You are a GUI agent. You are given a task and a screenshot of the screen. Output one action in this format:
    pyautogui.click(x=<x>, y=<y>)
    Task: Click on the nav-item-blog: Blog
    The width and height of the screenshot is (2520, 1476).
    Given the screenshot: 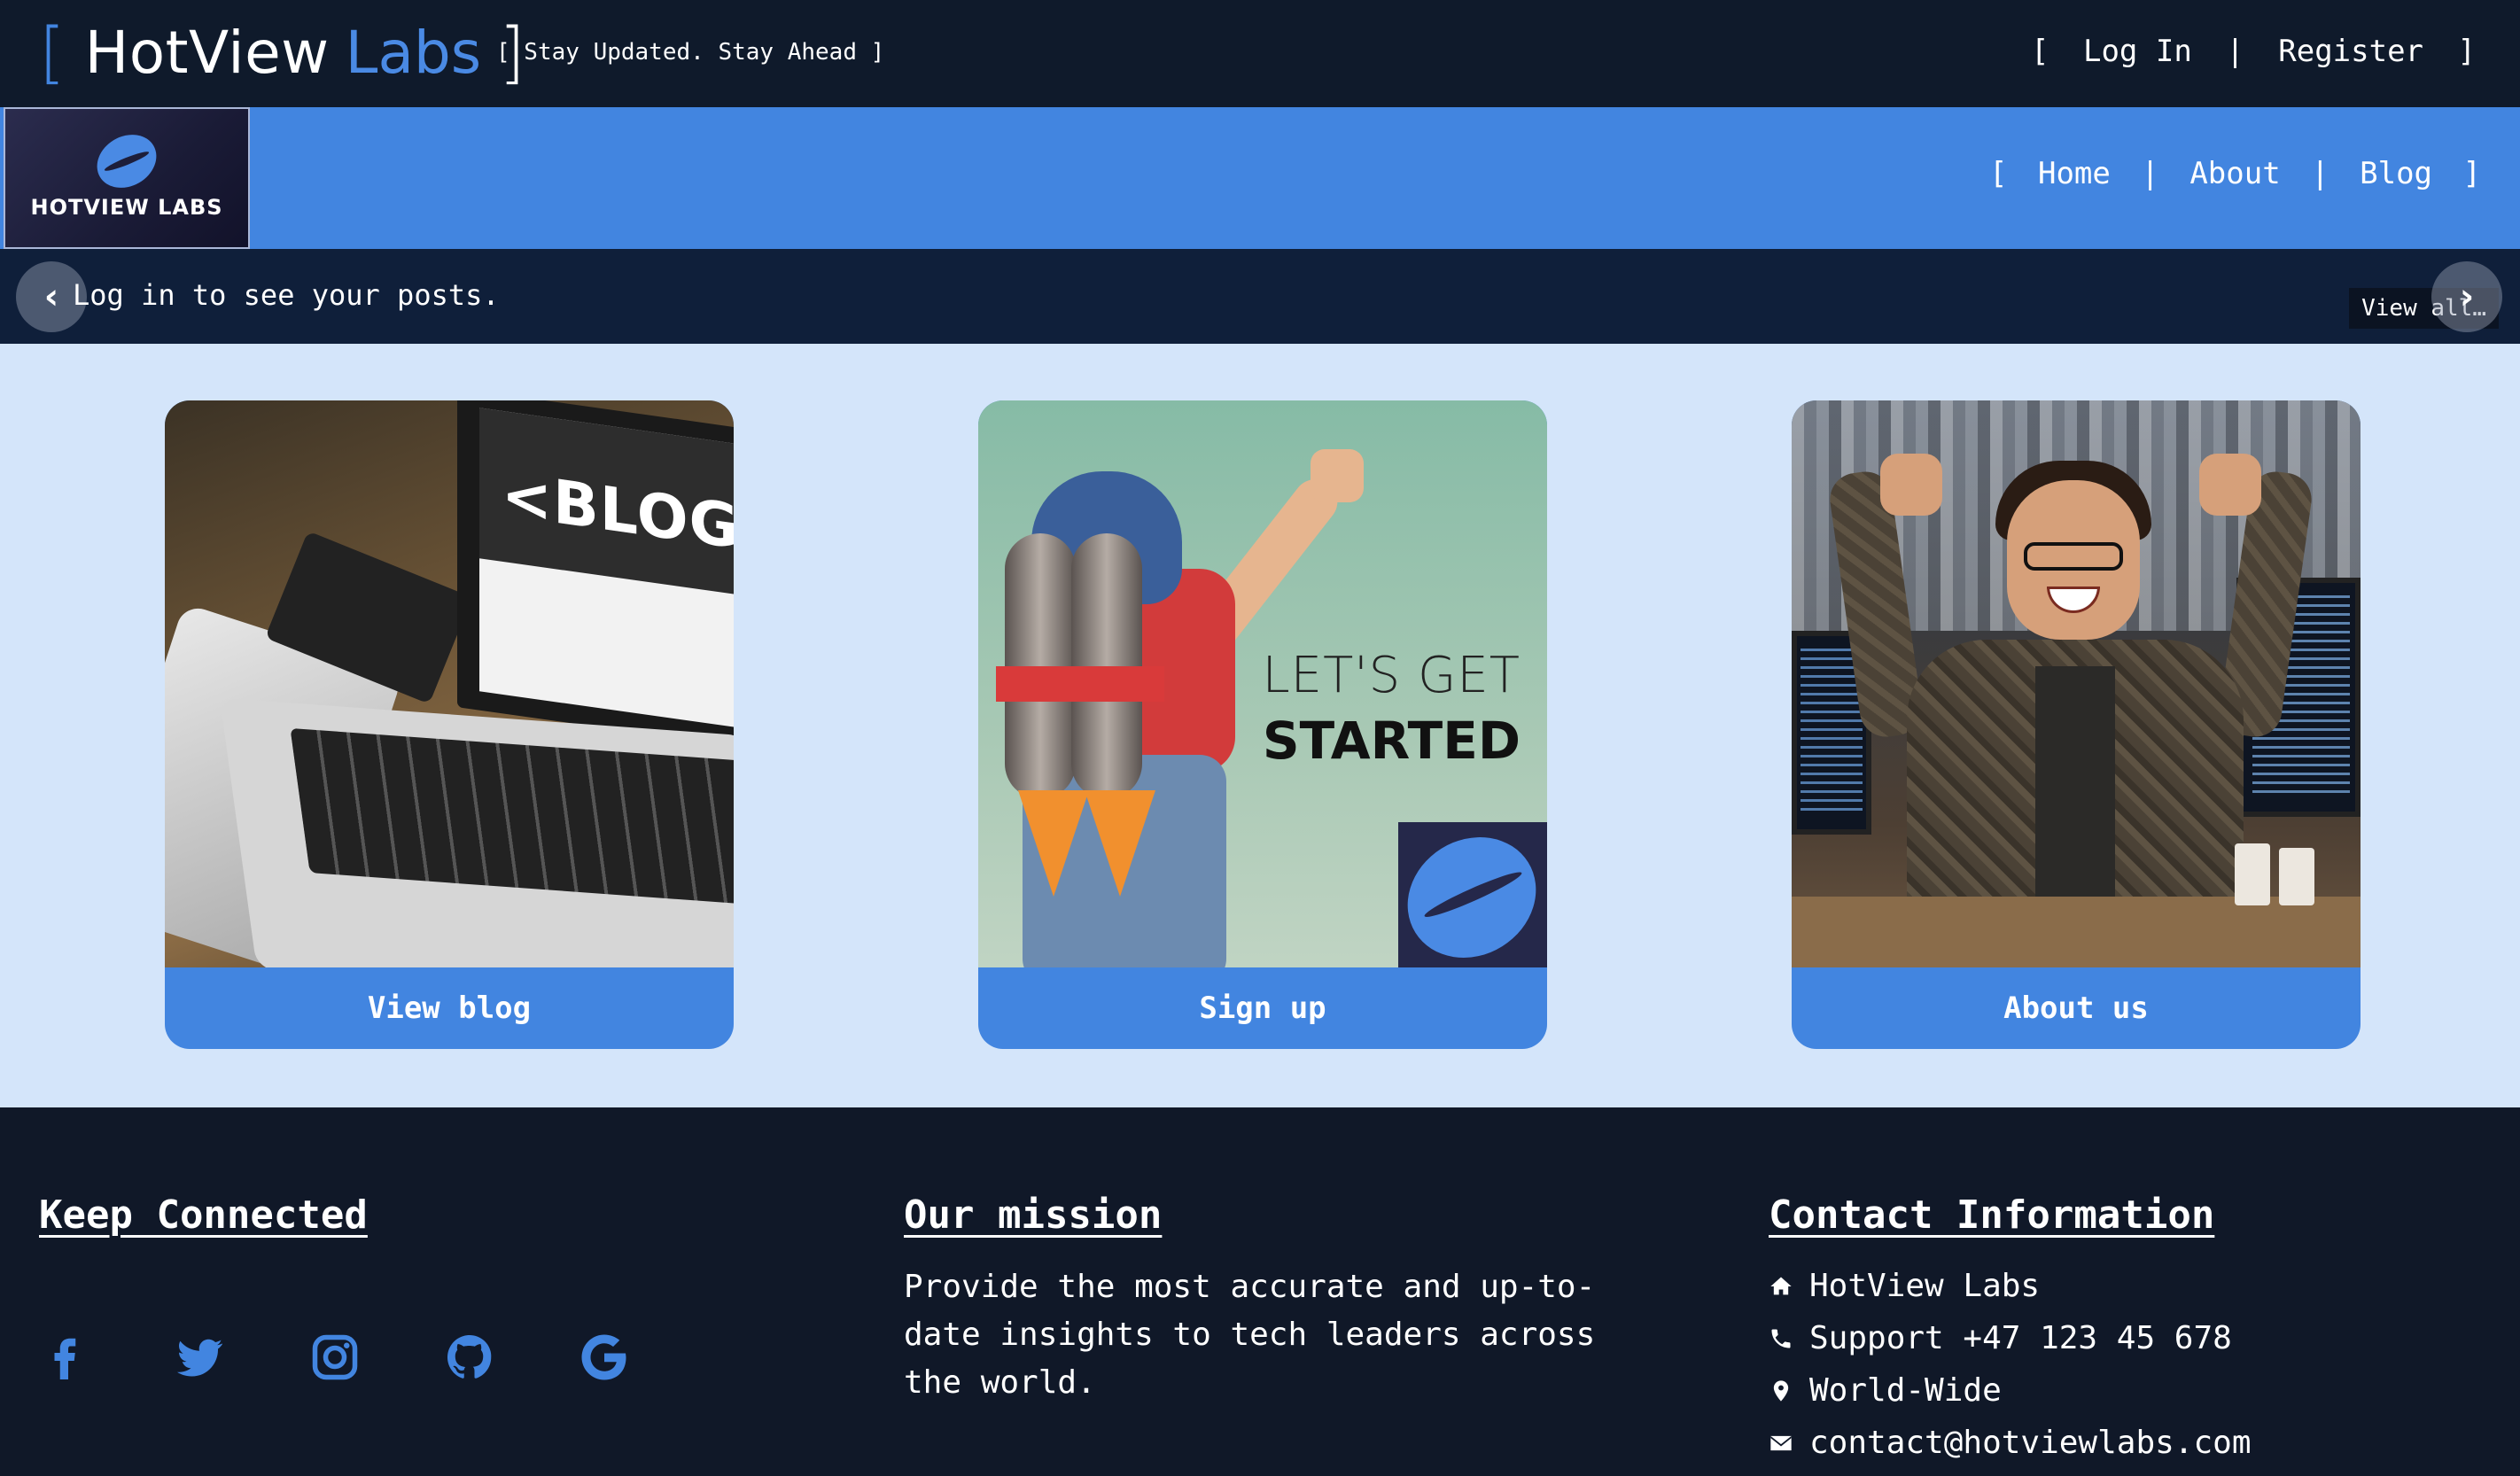 What is the action you would take?
    pyautogui.click(x=2396, y=173)
    